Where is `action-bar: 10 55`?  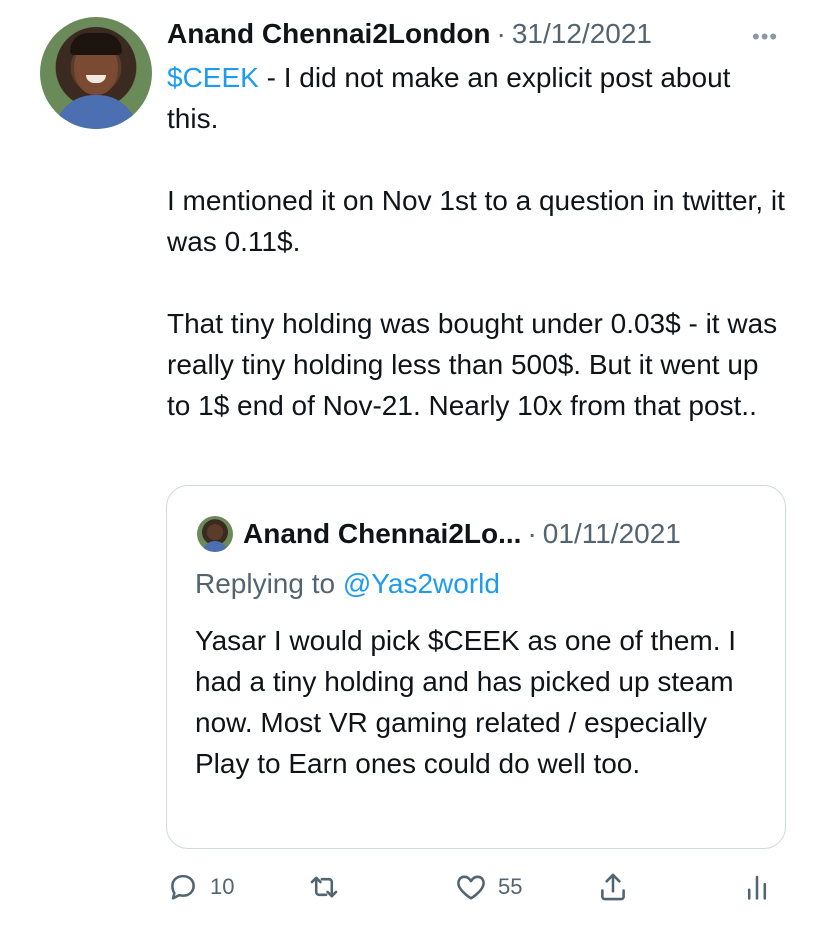 action-bar: 10 55 is located at coordinates (414, 887).